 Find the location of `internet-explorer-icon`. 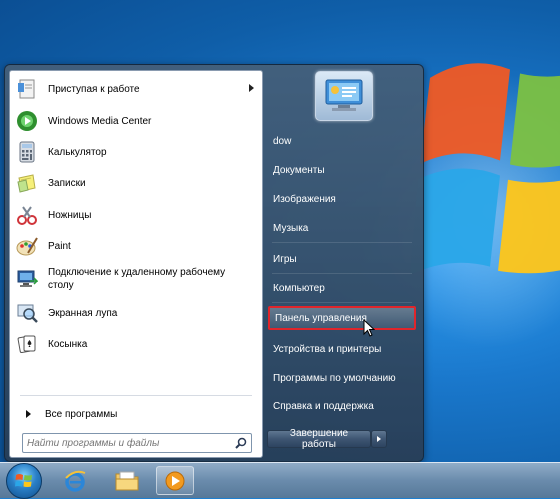

internet-explorer-icon is located at coordinates (75, 480).